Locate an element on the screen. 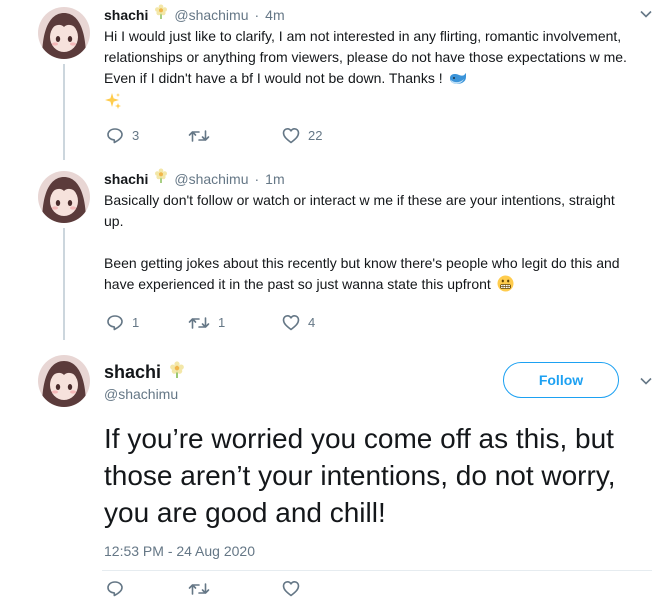  tweet-header: shachi is located at coordinates (144, 372).